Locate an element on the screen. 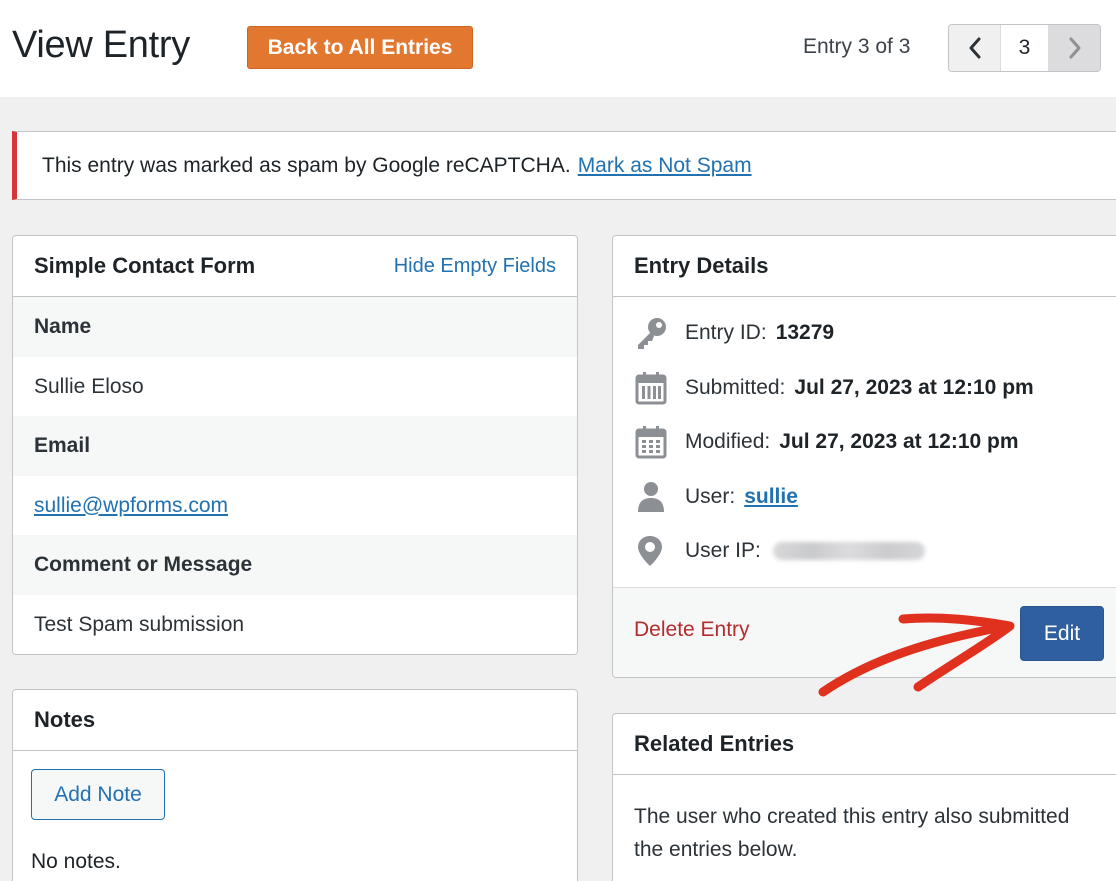 The height and width of the screenshot is (881, 1116). detail-user-ip: User IP: is located at coordinates (780, 551).